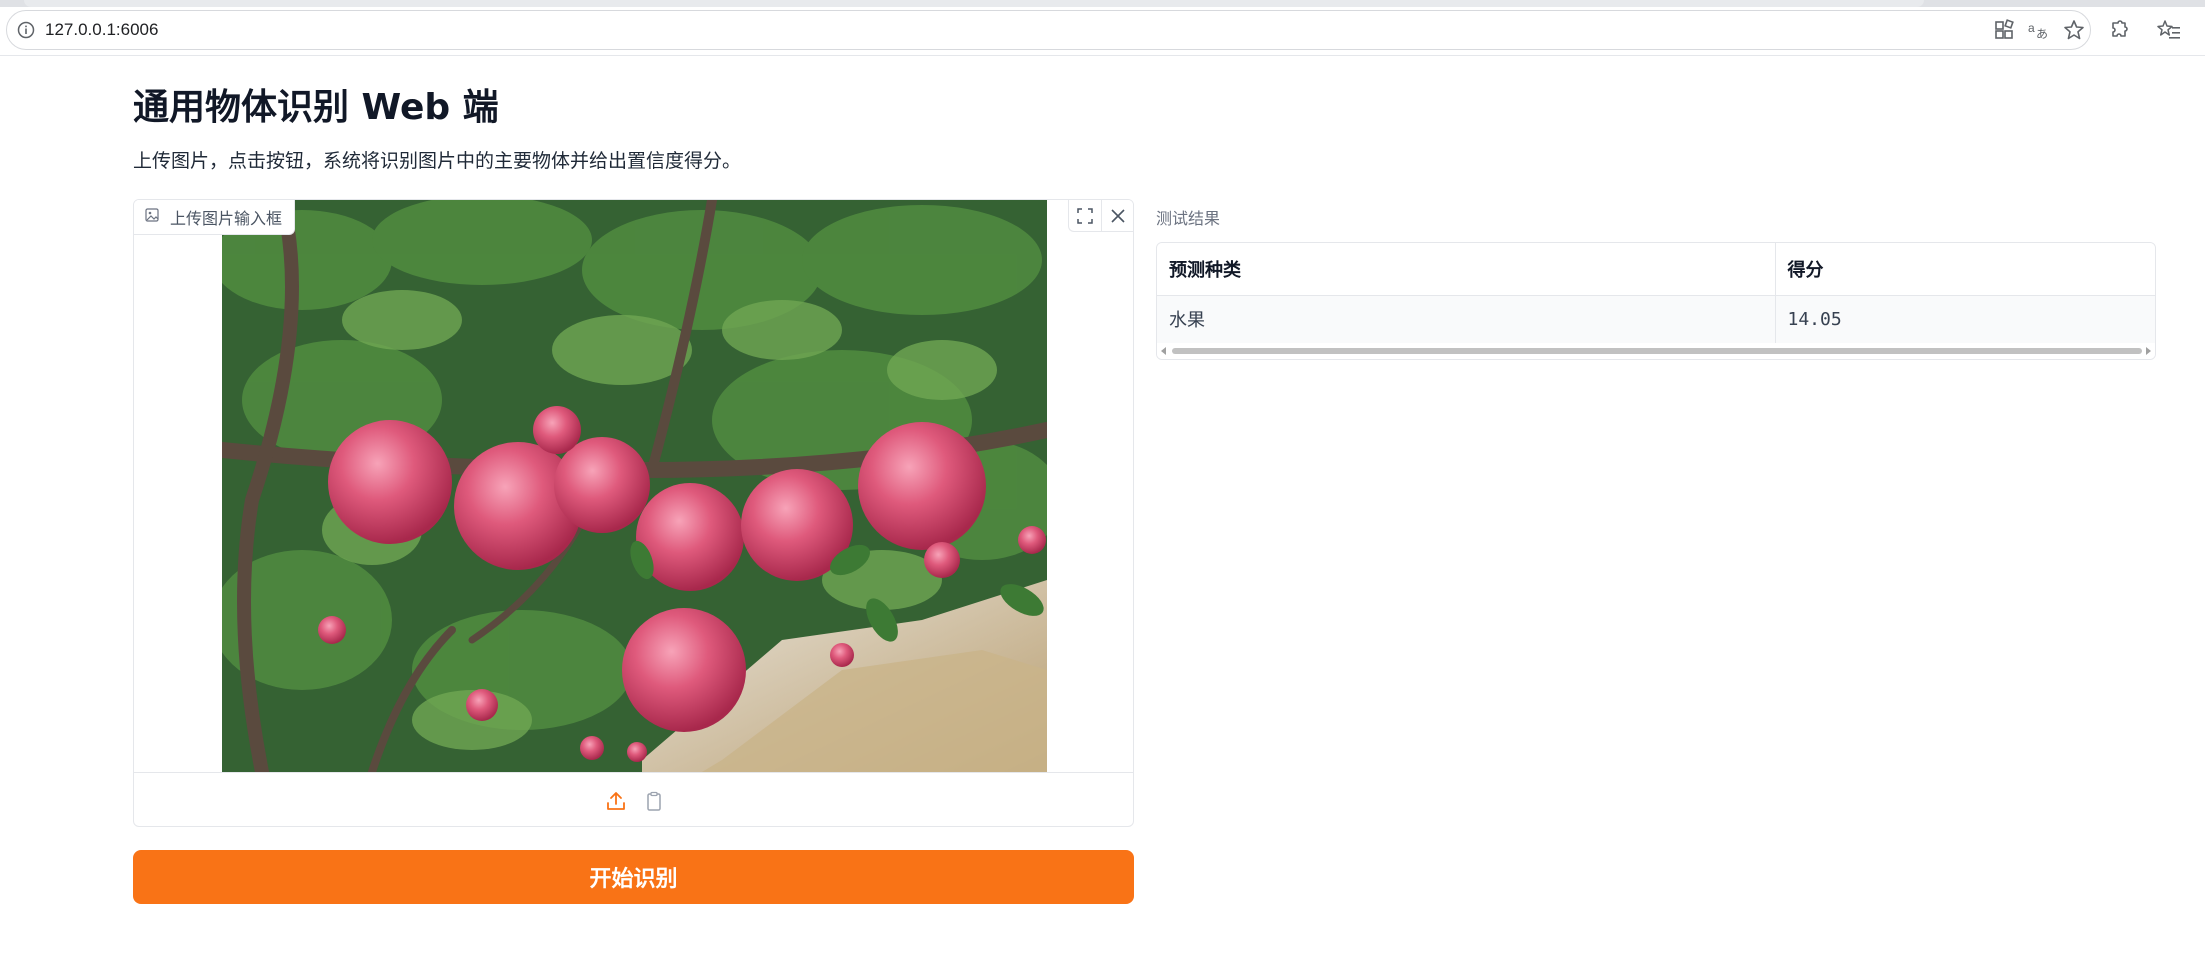  What do you see at coordinates (1102, 3) in the screenshot?
I see `browser-tab-strip` at bounding box center [1102, 3].